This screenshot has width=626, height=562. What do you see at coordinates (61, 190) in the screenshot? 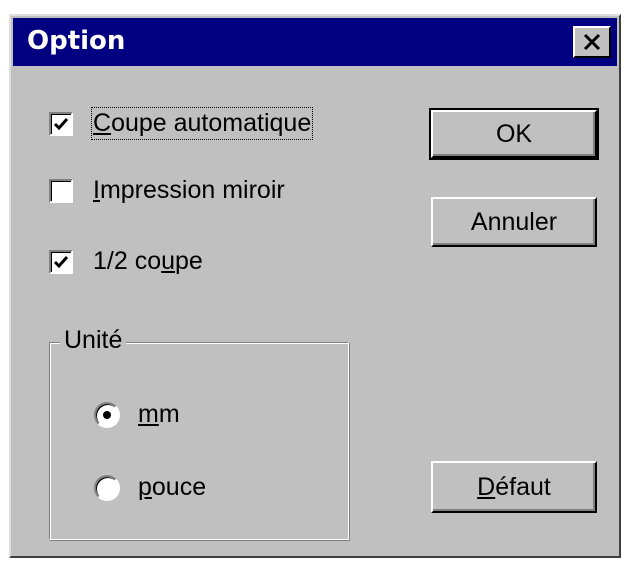
I see `mirror-print-checkbox` at bounding box center [61, 190].